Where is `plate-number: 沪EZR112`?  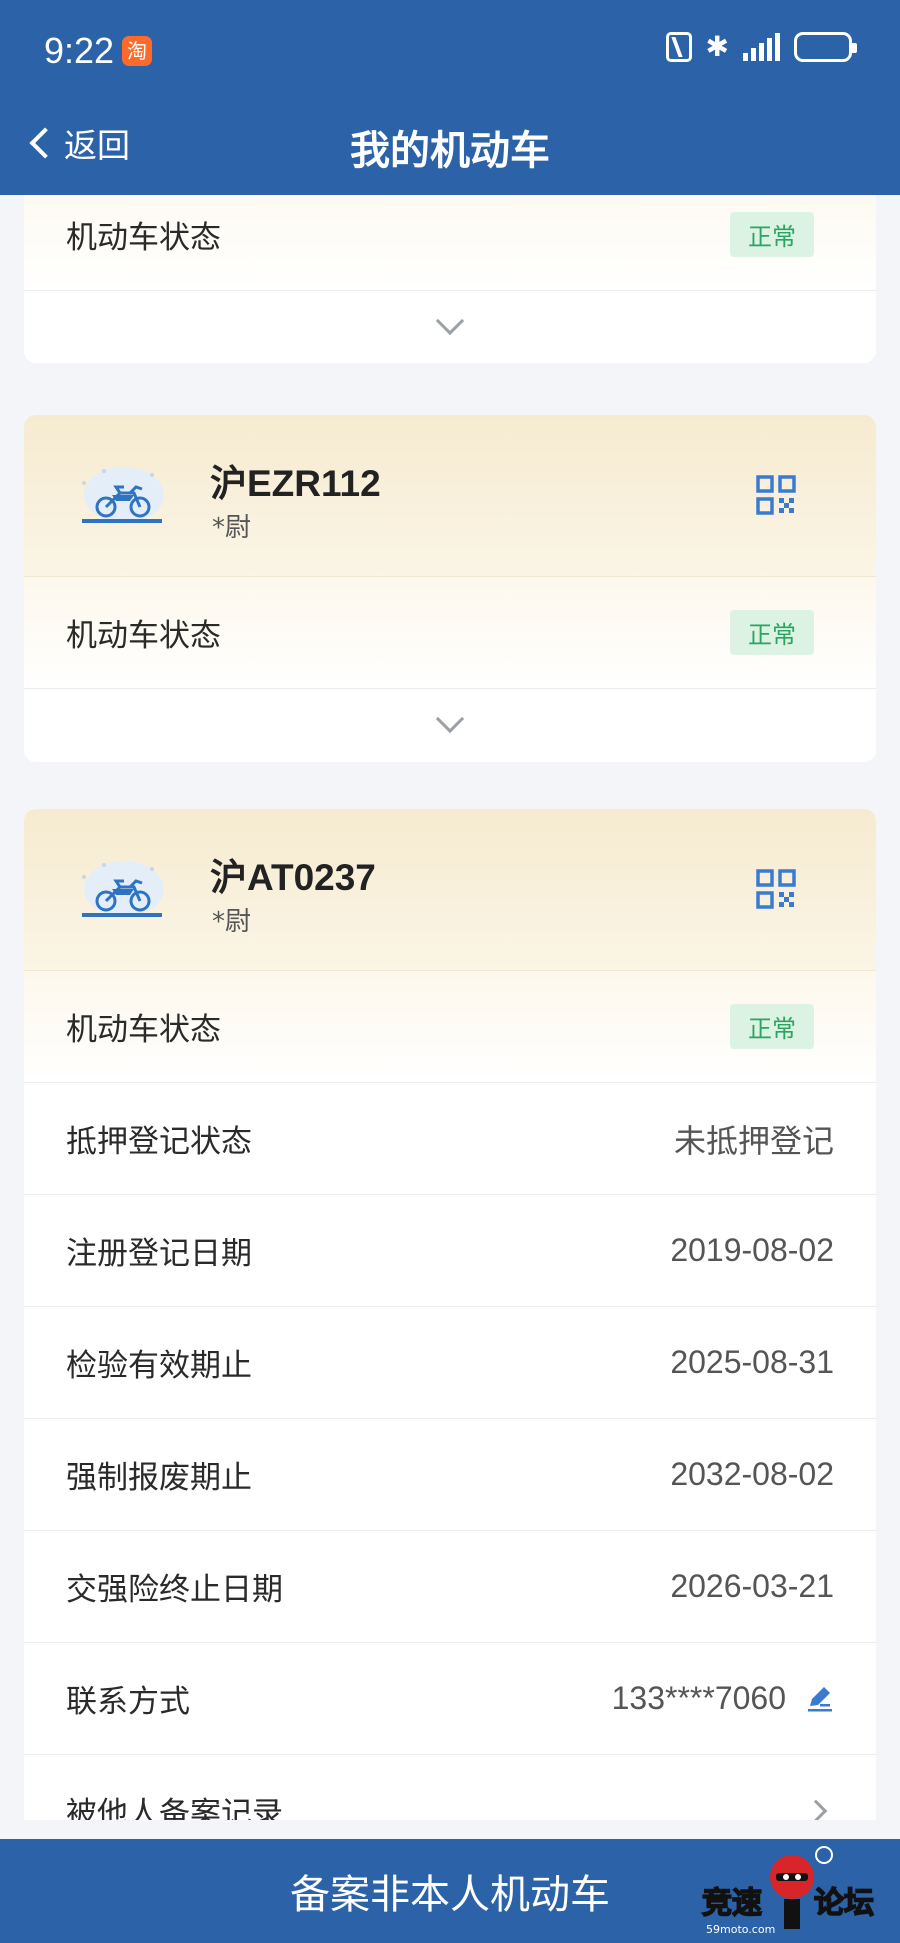 plate-number: 沪EZR112 is located at coordinates (295, 483).